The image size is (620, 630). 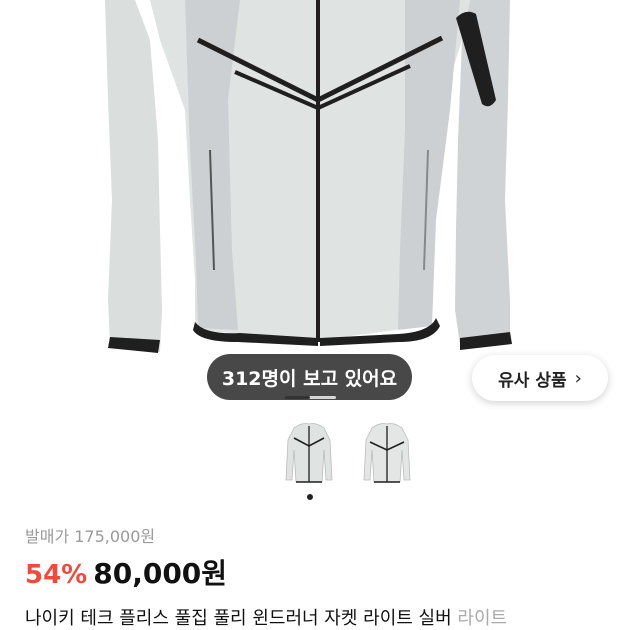 What do you see at coordinates (532, 380) in the screenshot?
I see `similar-products-label: 유사 상품` at bounding box center [532, 380].